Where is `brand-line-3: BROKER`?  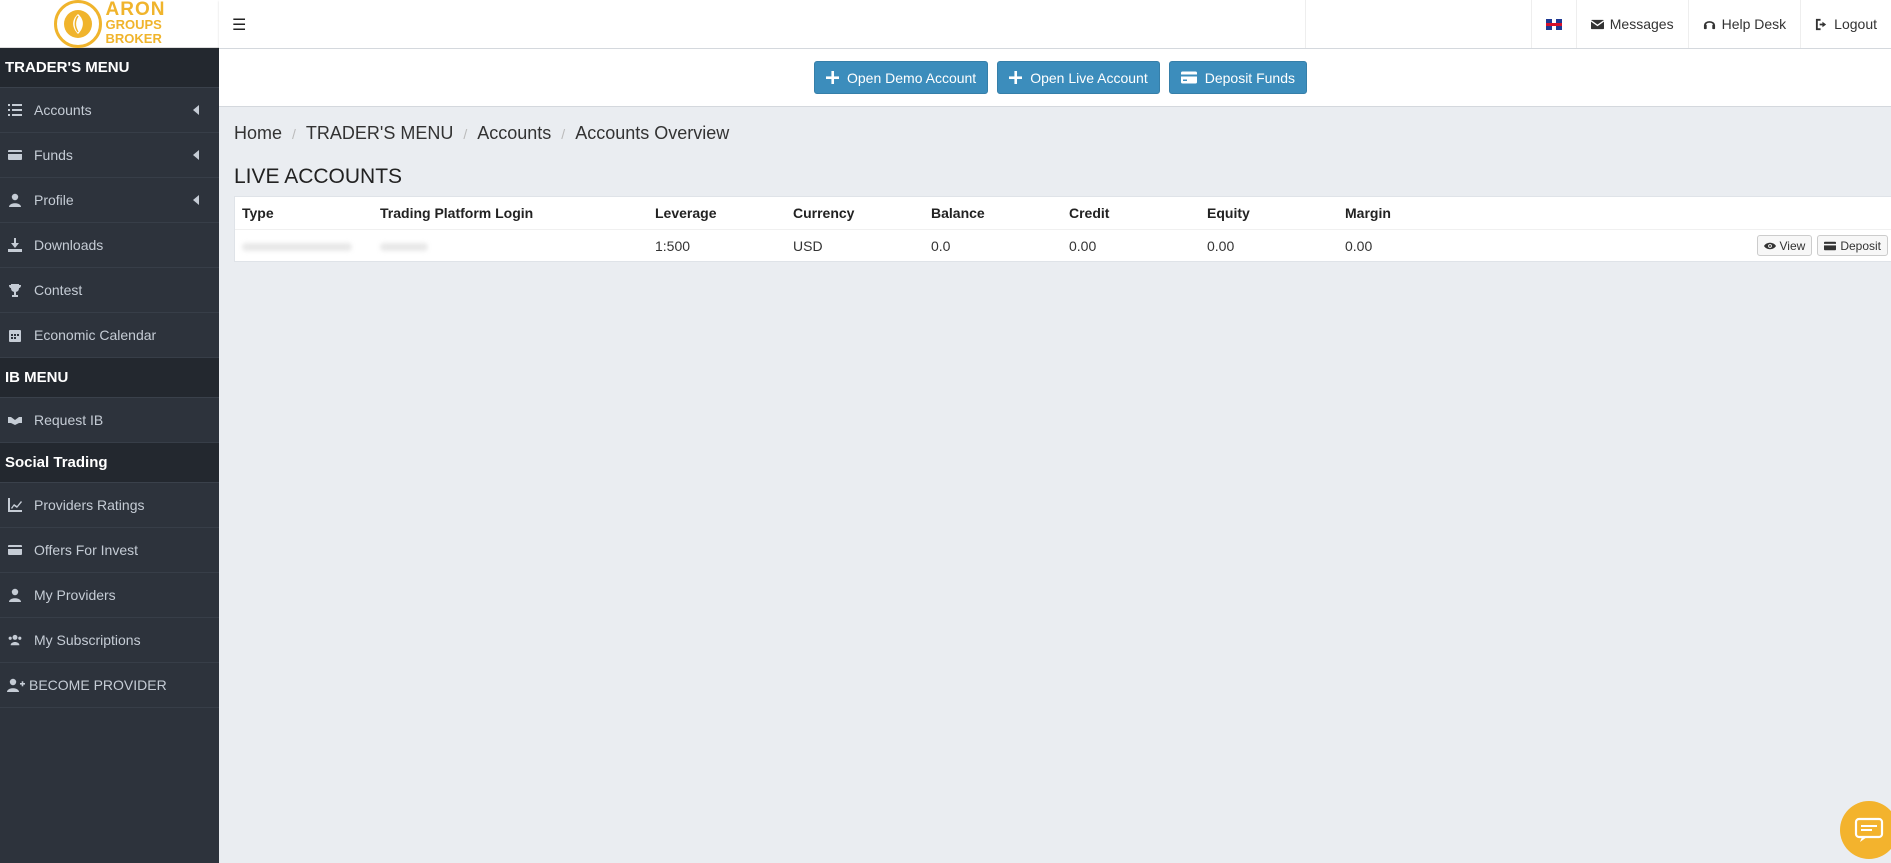 brand-line-3: BROKER is located at coordinates (133, 38).